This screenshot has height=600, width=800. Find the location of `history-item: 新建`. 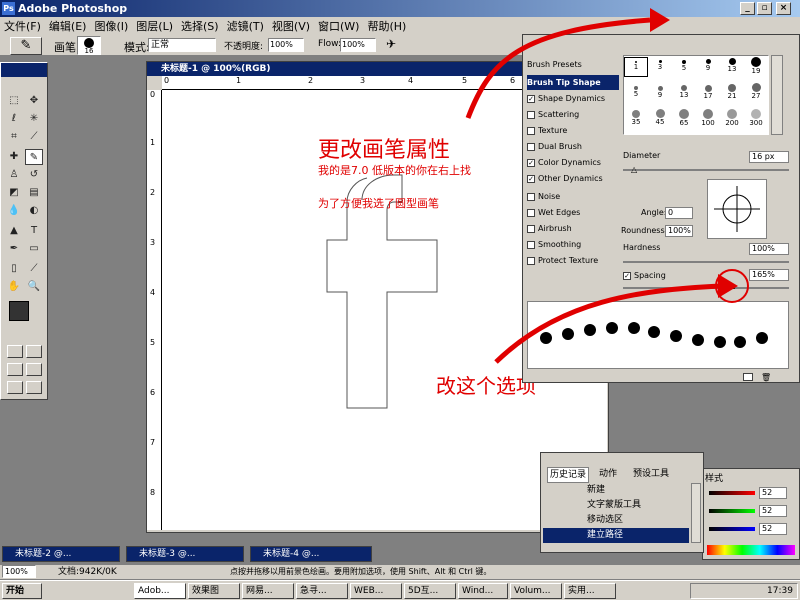

history-item: 新建 is located at coordinates (616, 490).